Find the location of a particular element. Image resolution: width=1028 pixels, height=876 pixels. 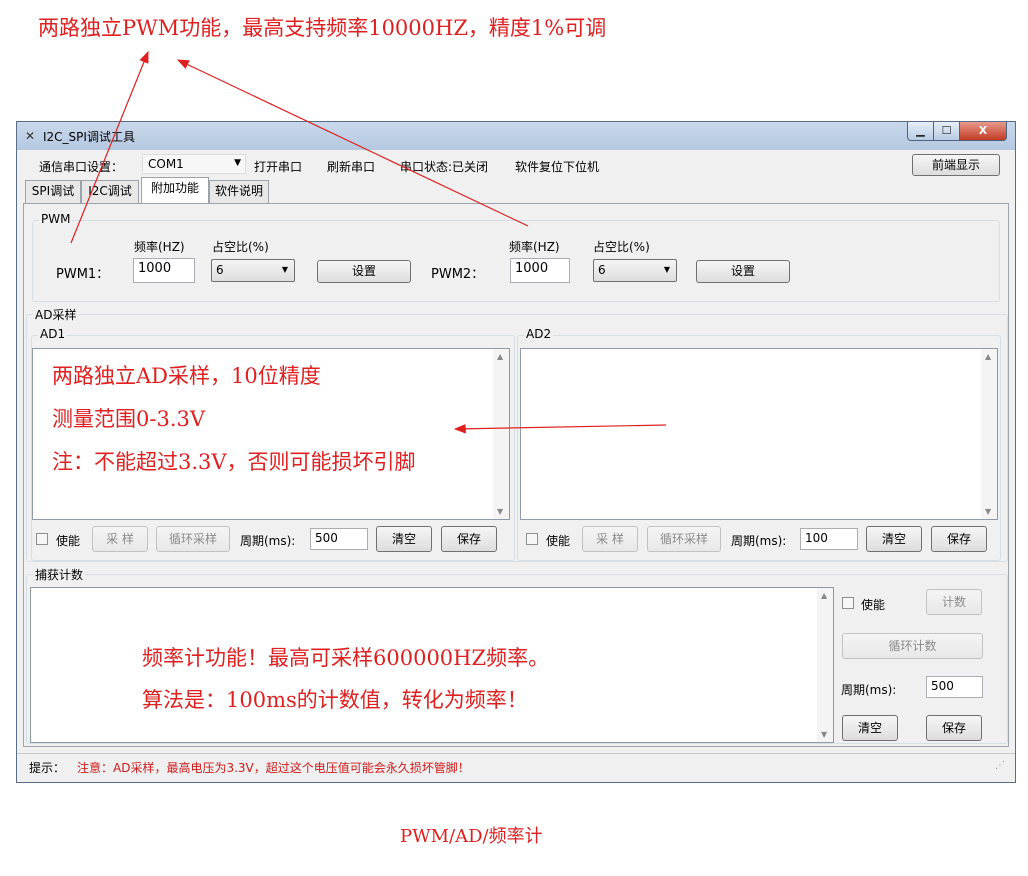

bottom-caption: PWM/AD/频率计 is located at coordinates (471, 836).